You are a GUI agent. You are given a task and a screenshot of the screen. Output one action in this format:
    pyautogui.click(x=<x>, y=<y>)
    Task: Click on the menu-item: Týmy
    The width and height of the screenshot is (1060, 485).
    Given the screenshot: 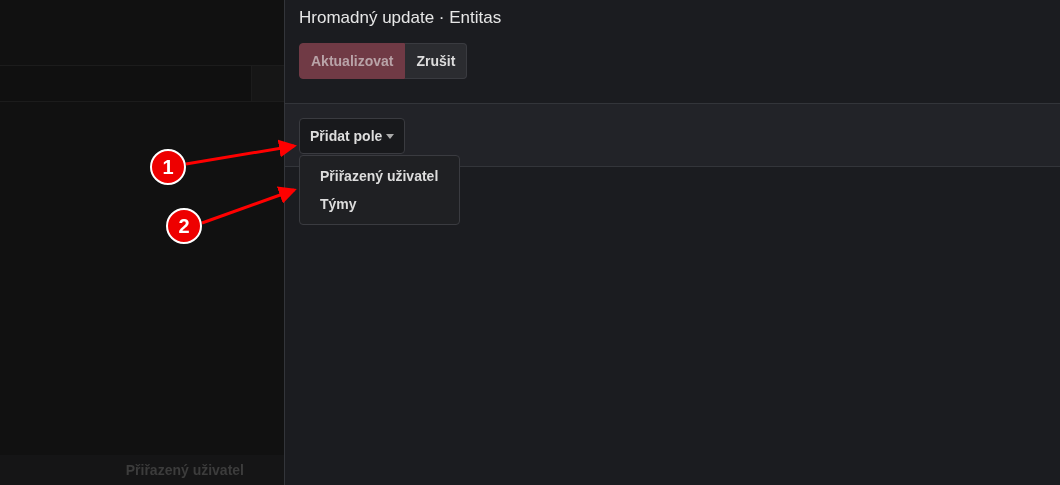 What is the action you would take?
    pyautogui.click(x=379, y=204)
    